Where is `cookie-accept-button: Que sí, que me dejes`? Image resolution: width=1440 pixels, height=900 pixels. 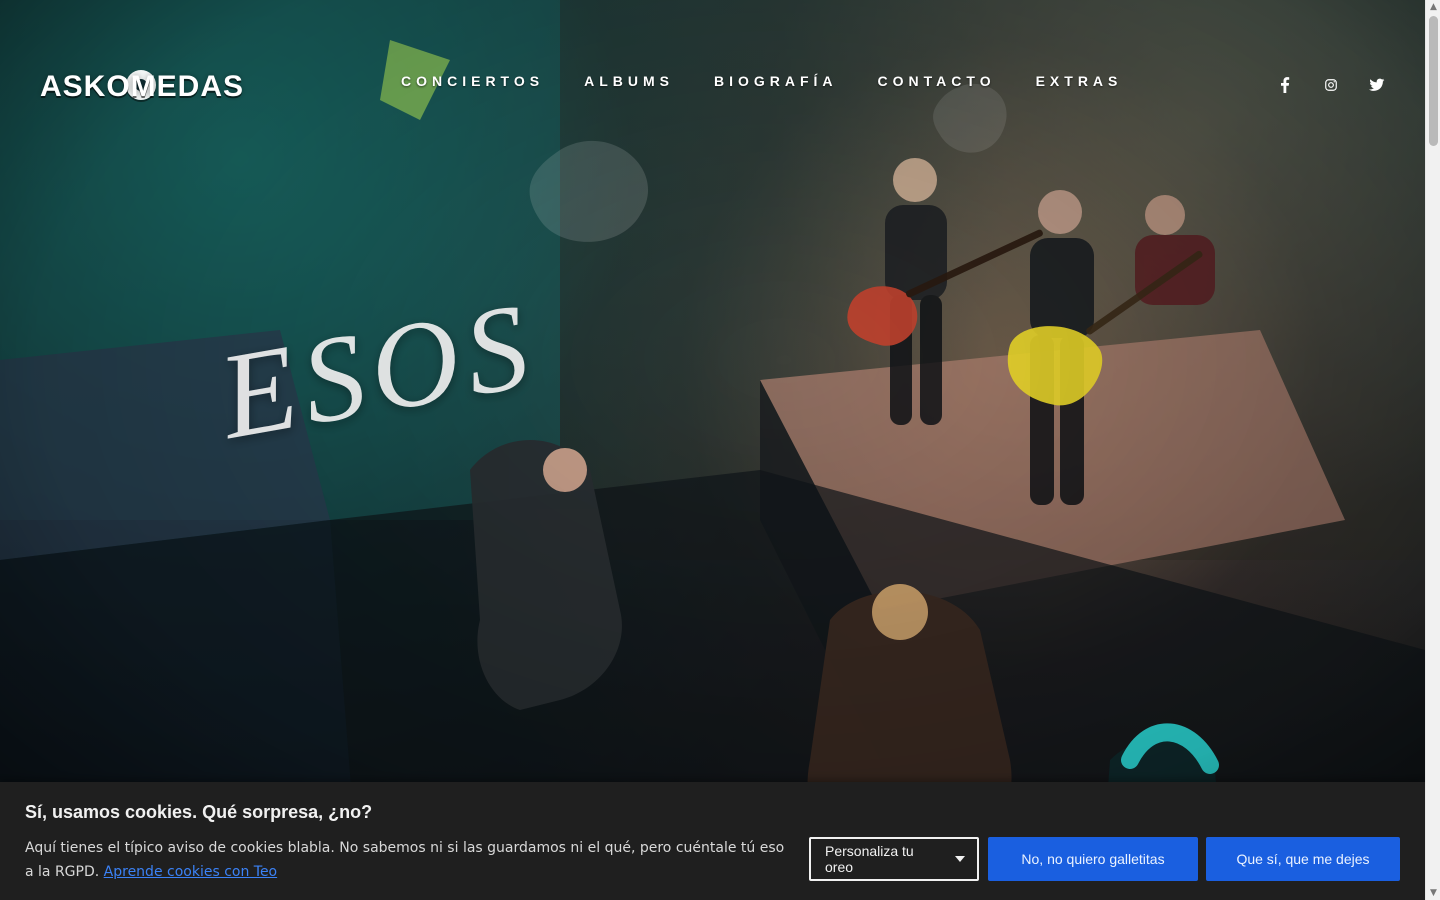
cookie-accept-button: Que sí, que me dejes is located at coordinates (1303, 859).